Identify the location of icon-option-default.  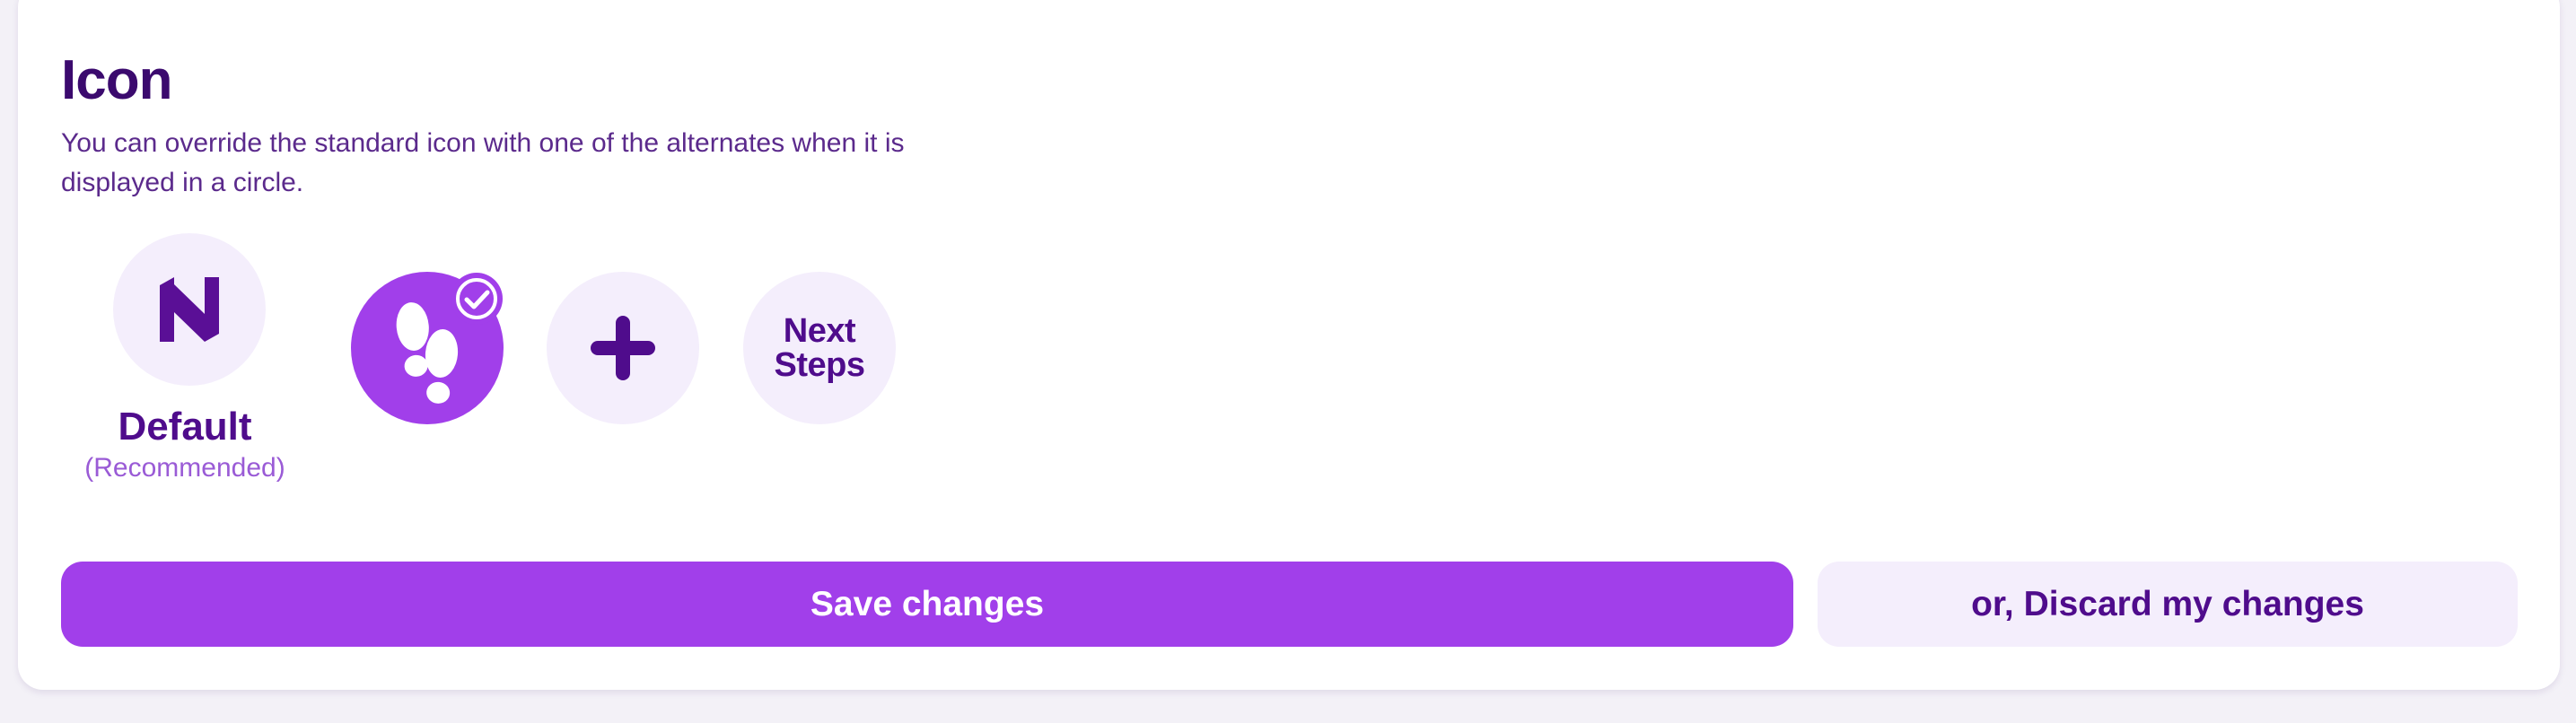
(189, 309).